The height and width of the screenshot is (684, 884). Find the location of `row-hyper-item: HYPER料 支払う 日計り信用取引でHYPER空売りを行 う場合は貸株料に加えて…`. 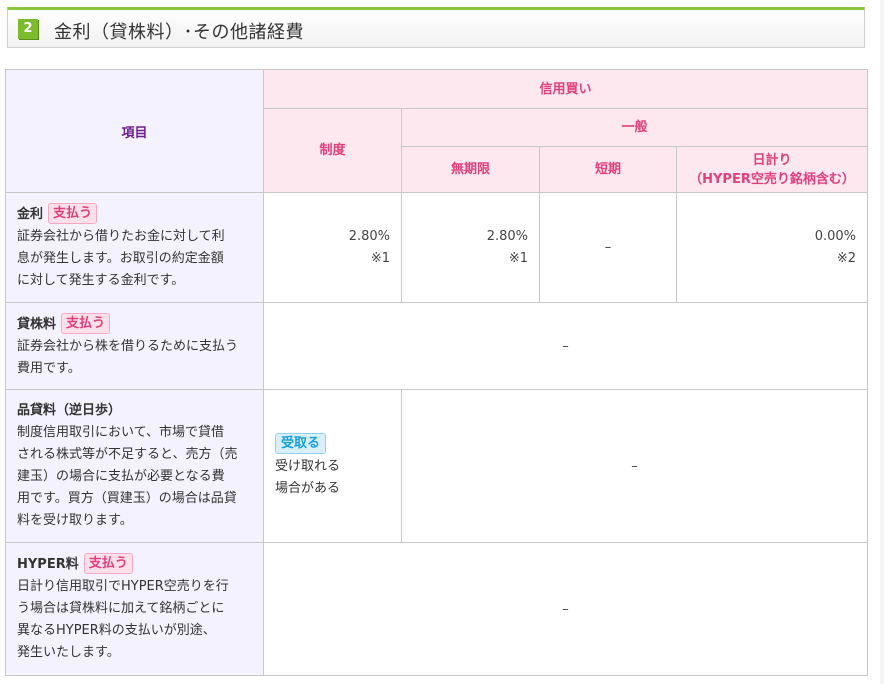

row-hyper-item: HYPER料 支払う 日計り信用取引でHYPER空売りを行 う場合は貸株料に加えて… is located at coordinates (134, 609).